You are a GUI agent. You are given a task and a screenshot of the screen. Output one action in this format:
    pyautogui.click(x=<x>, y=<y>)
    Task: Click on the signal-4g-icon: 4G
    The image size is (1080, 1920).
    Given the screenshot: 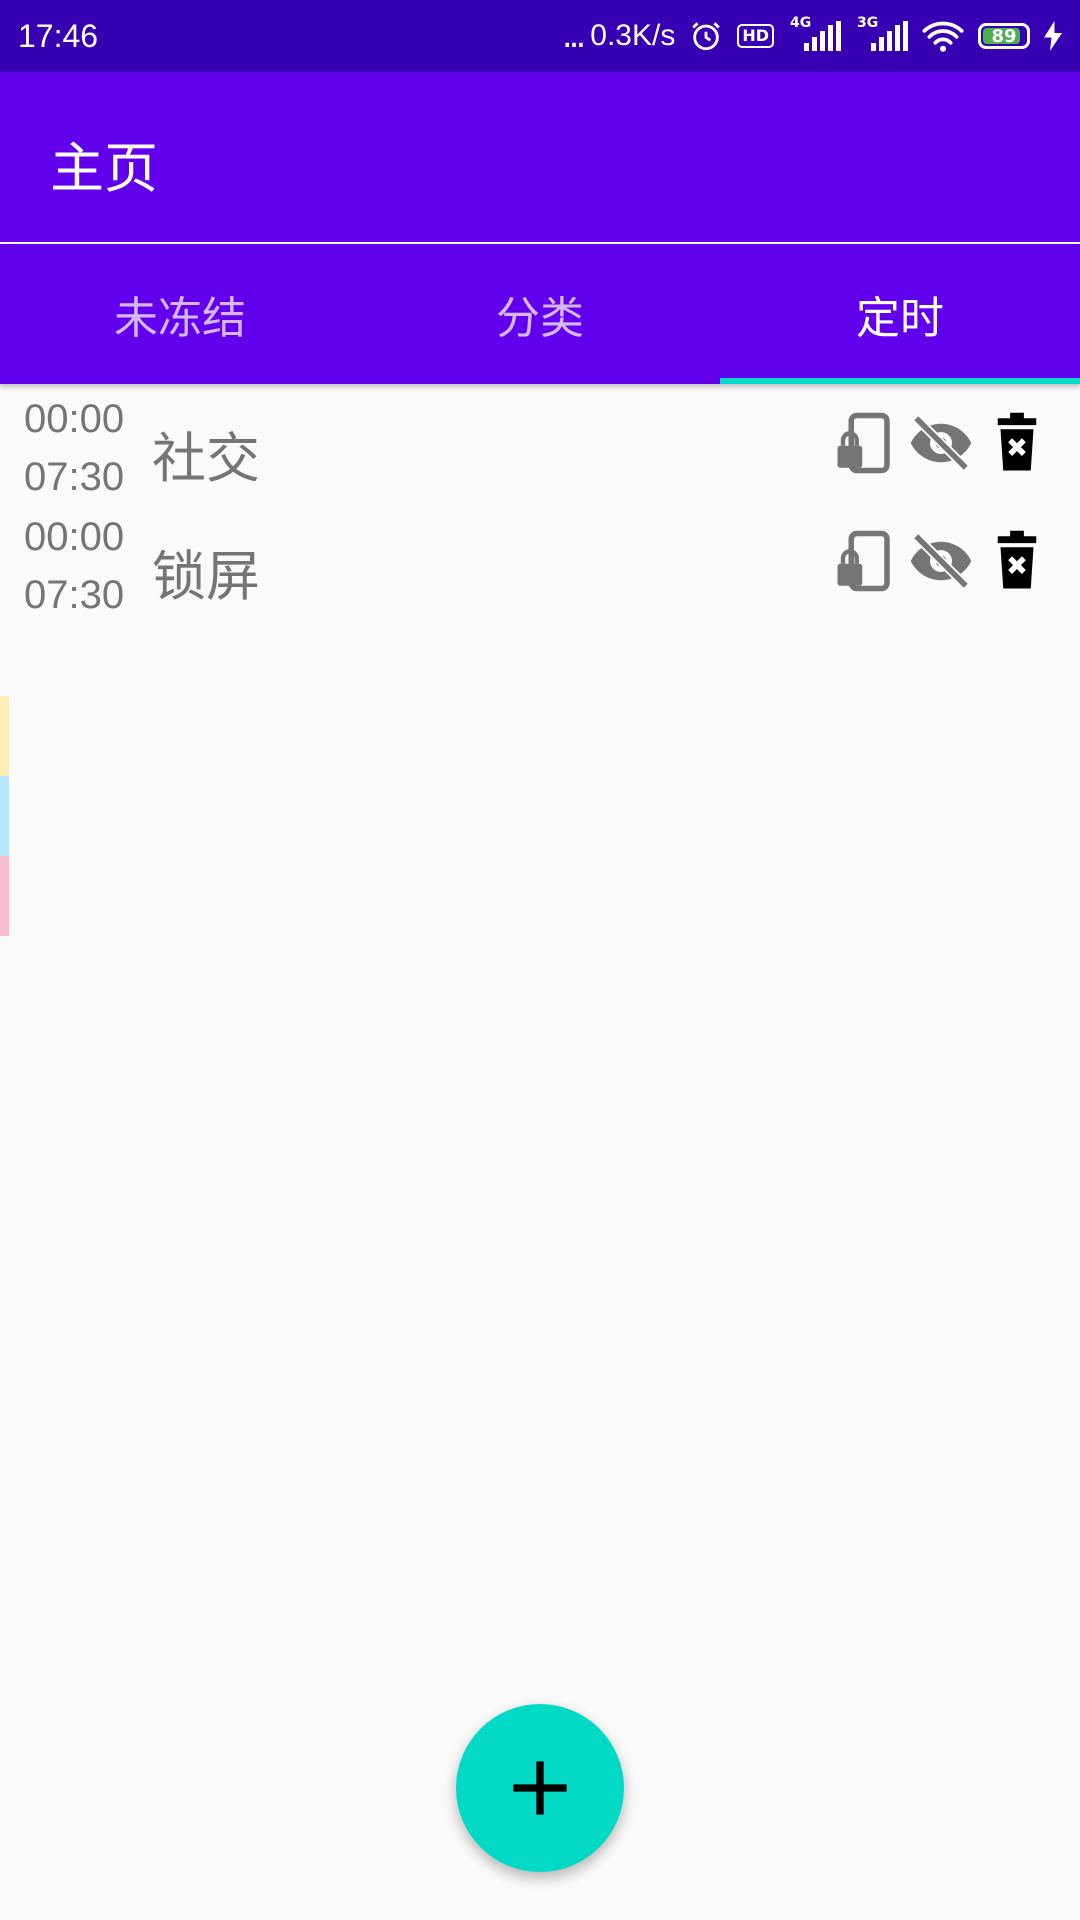 What is the action you would take?
    pyautogui.click(x=814, y=33)
    